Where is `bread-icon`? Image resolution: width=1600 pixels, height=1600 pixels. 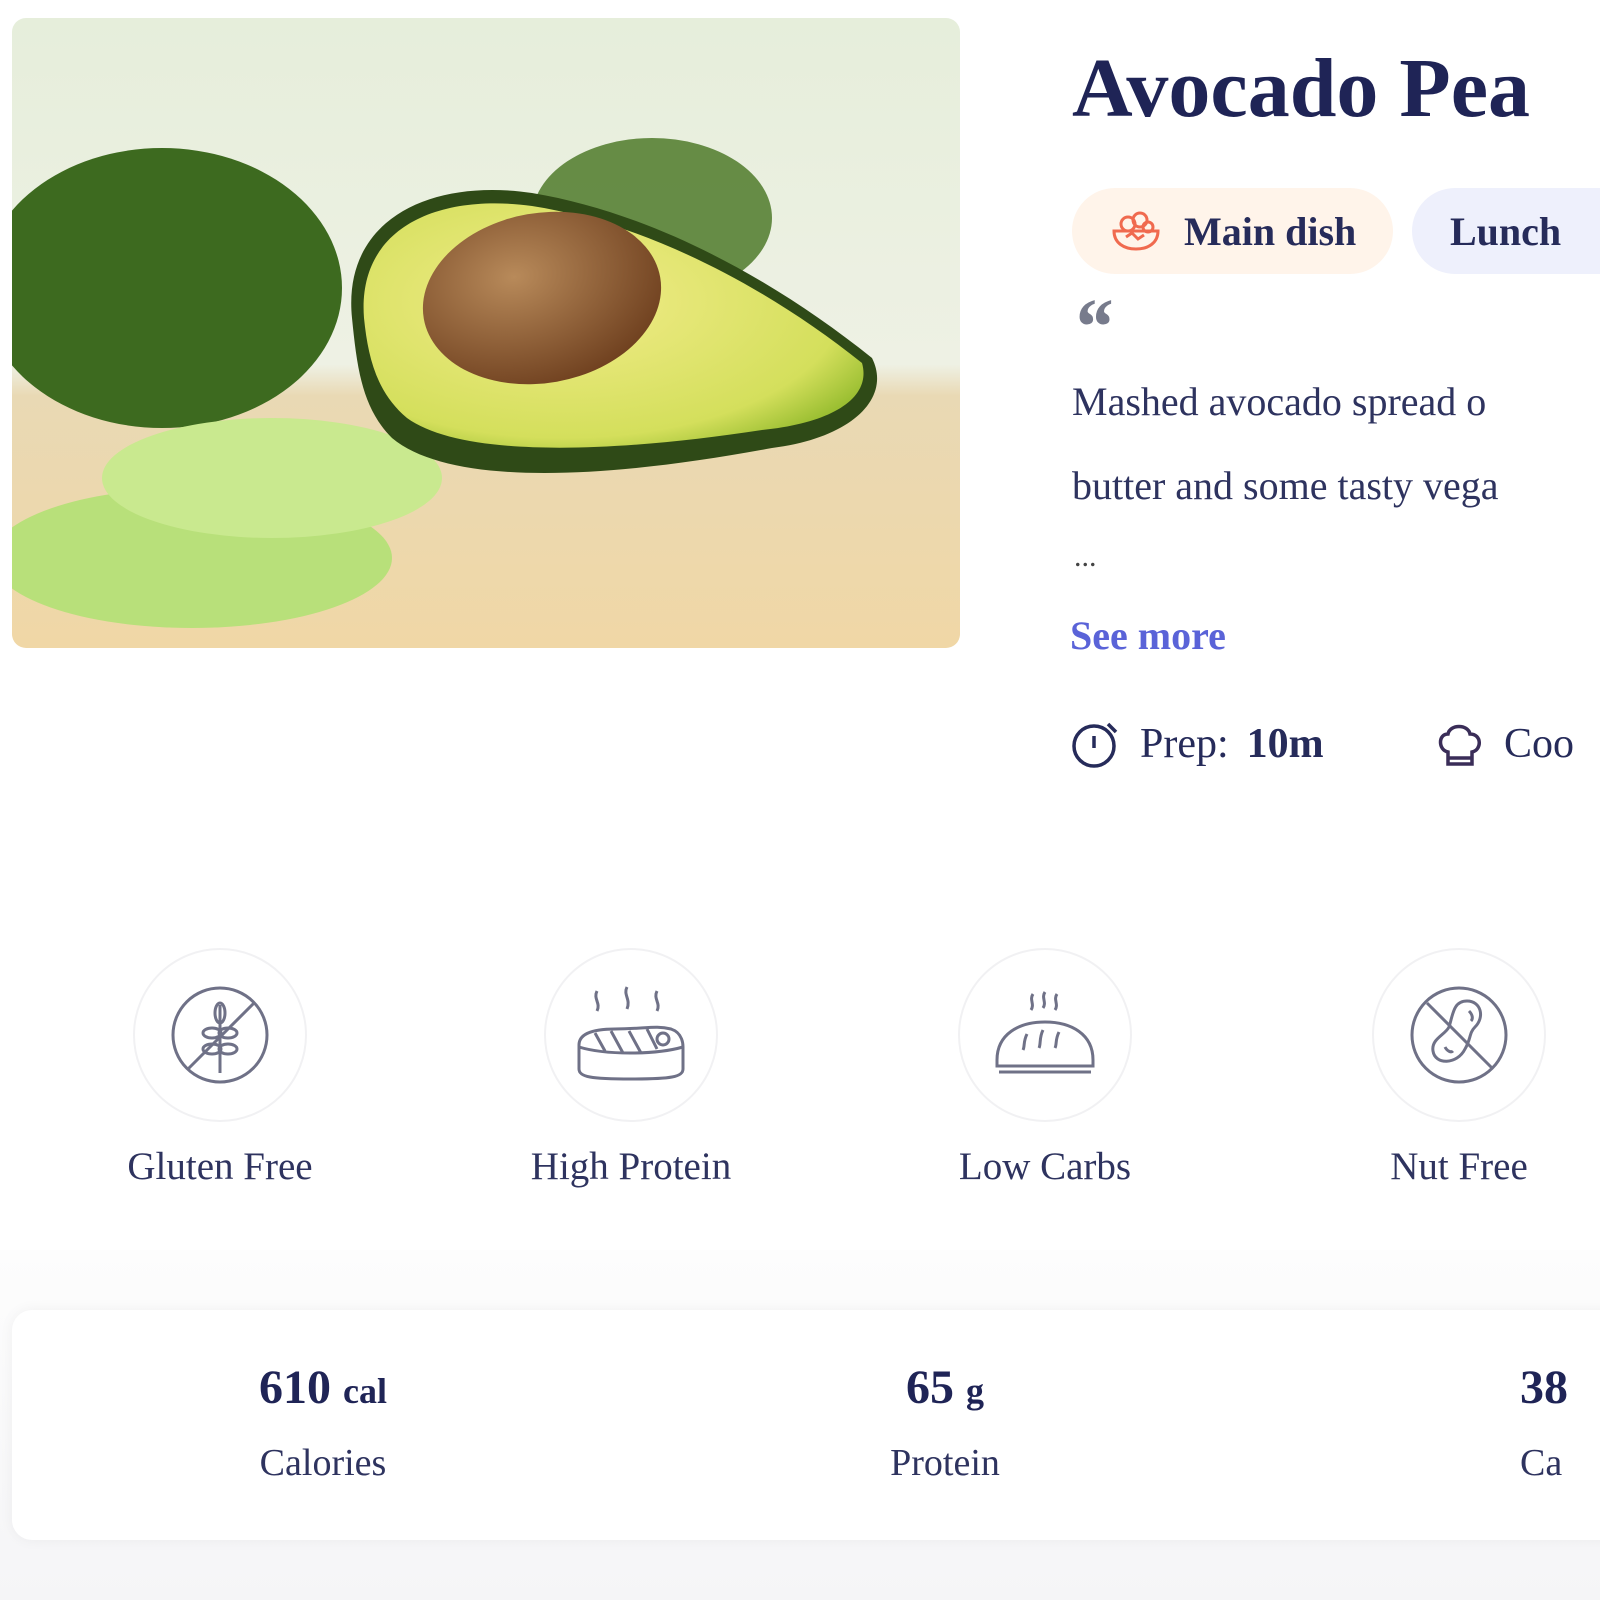 bread-icon is located at coordinates (1045, 1032).